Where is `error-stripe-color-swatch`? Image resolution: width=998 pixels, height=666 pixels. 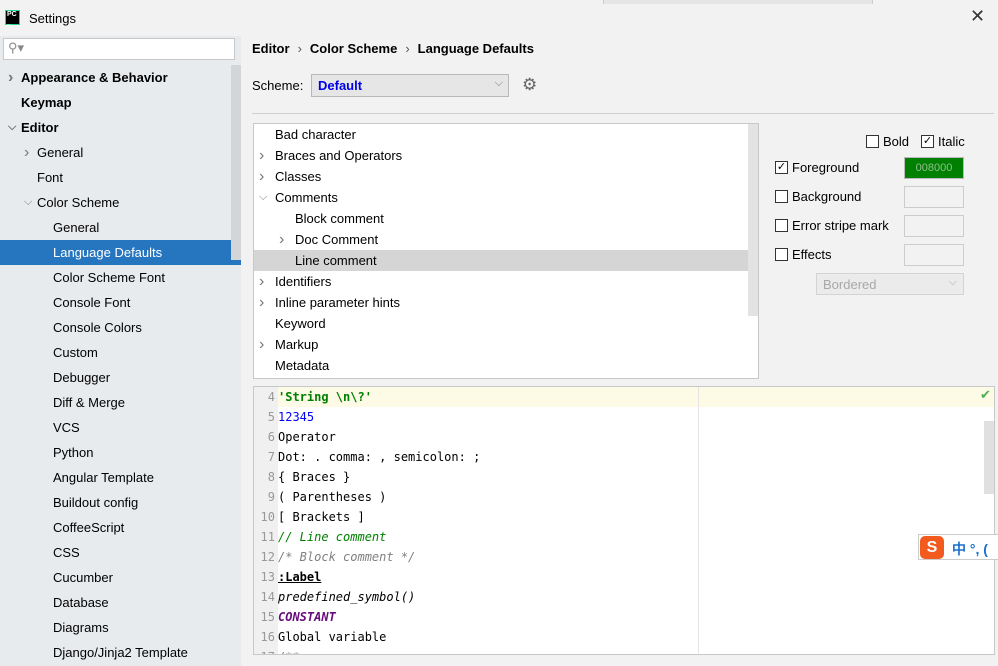 error-stripe-color-swatch is located at coordinates (934, 226).